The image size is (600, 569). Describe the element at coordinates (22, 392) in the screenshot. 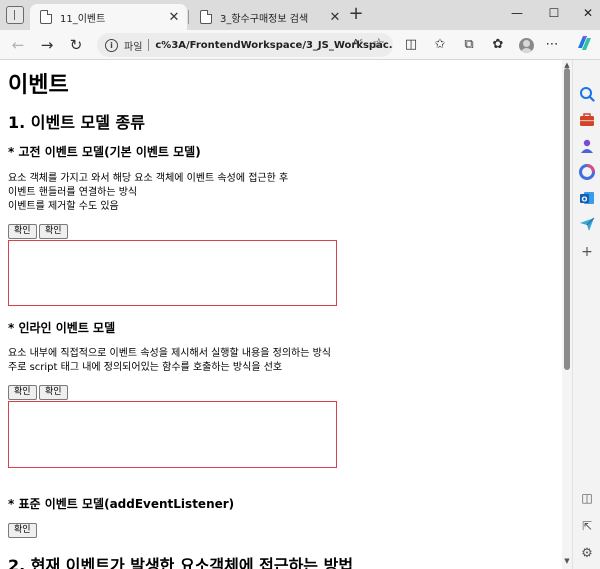

I see `inline-confirm-button-1: 확인` at that location.